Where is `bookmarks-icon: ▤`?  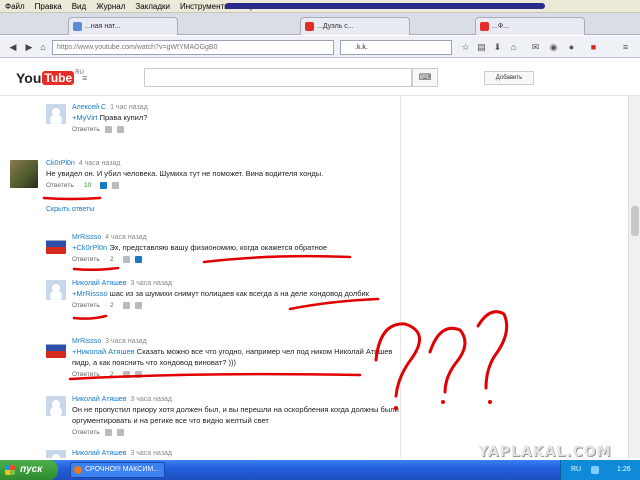
bookmarks-icon: ▤ is located at coordinates (481, 47).